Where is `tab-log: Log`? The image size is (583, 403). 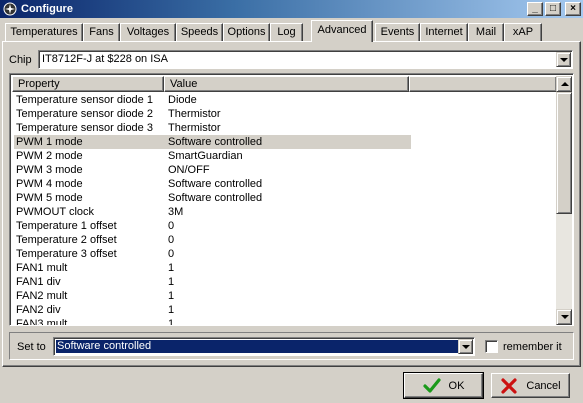 tab-log: Log is located at coordinates (286, 32).